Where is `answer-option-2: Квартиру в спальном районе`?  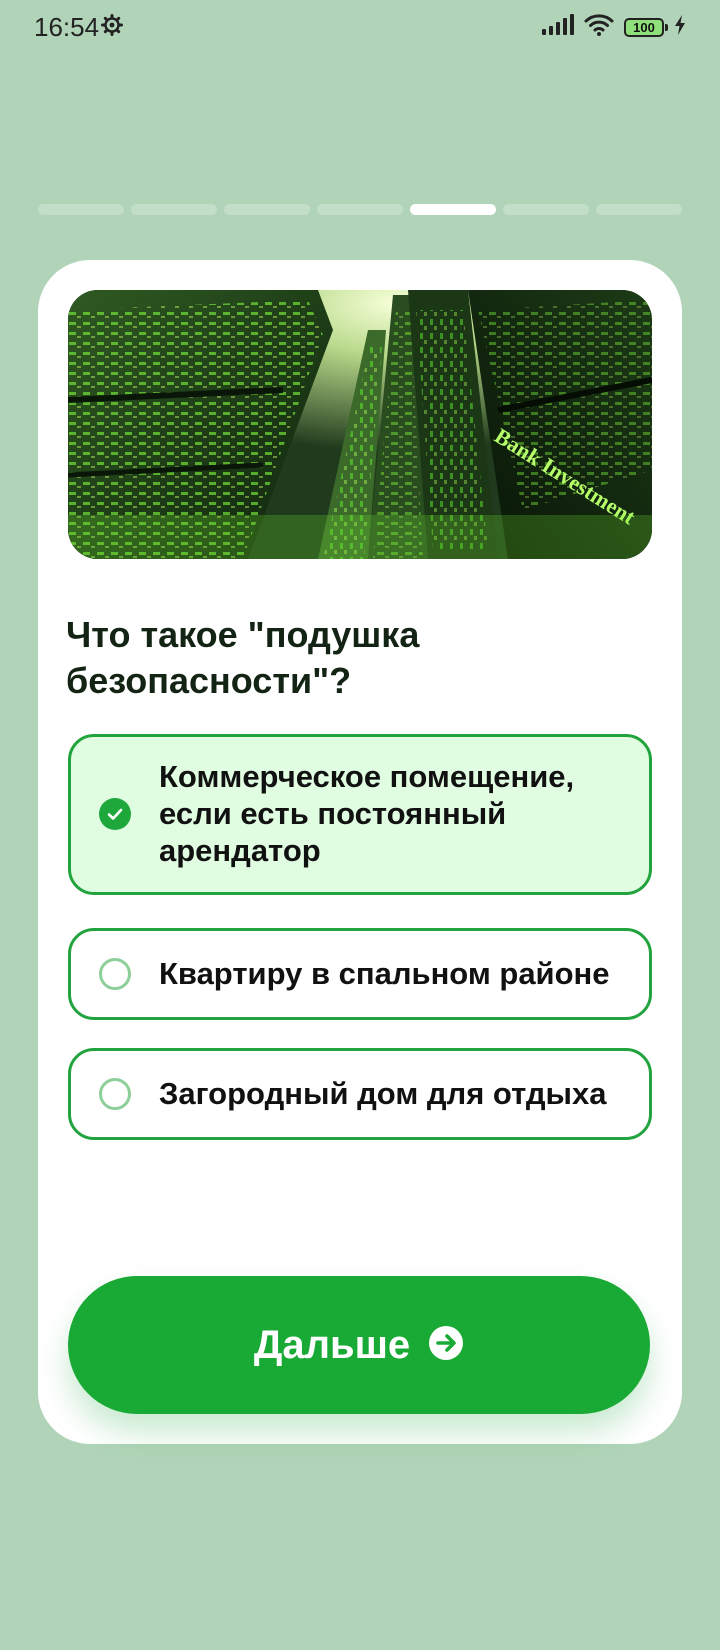
answer-option-2: Квартиру в спальном районе is located at coordinates (360, 974).